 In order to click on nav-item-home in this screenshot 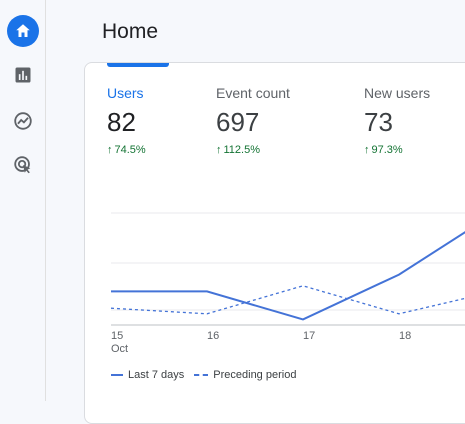, I will do `click(22, 31)`.